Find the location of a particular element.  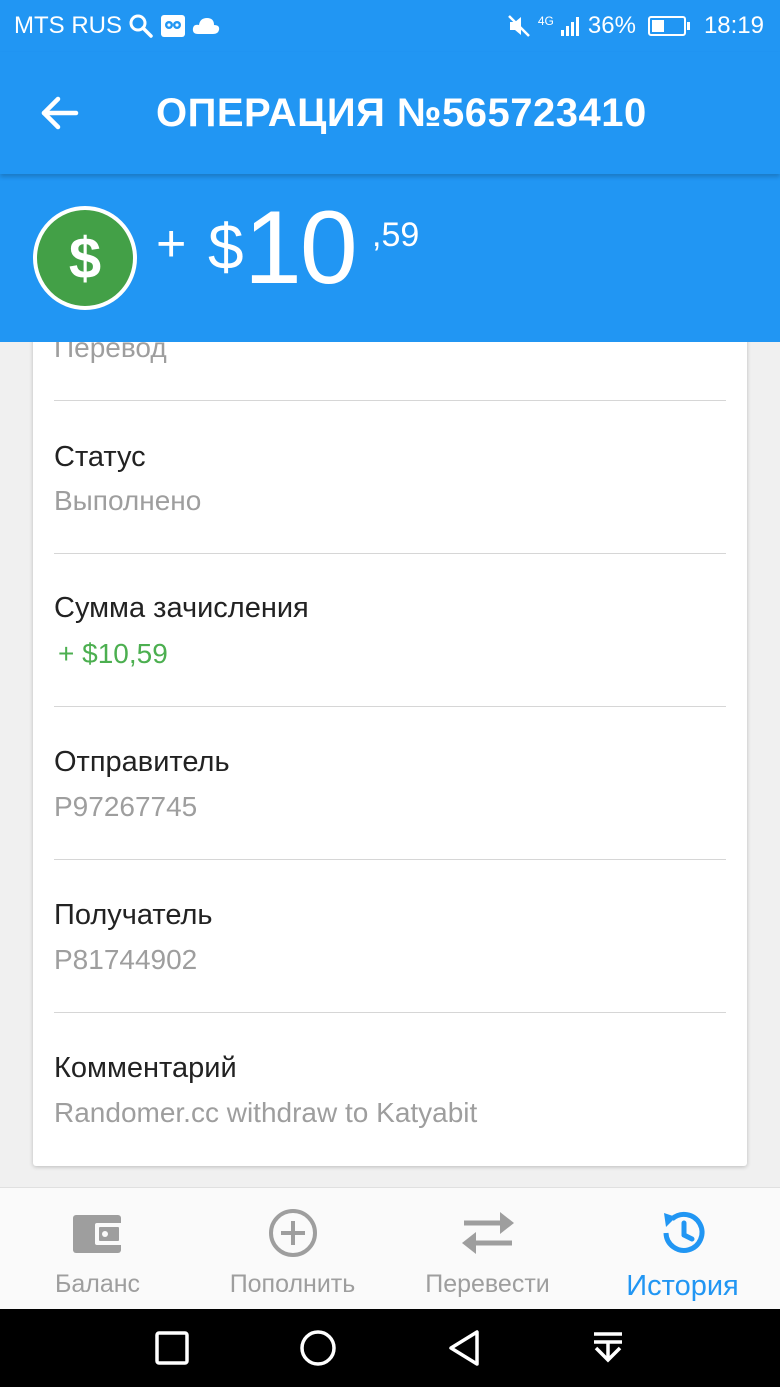

nav-label: История is located at coordinates (682, 1286).